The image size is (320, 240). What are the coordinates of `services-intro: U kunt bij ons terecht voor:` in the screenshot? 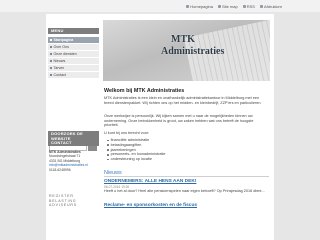 It's located at (127, 133).